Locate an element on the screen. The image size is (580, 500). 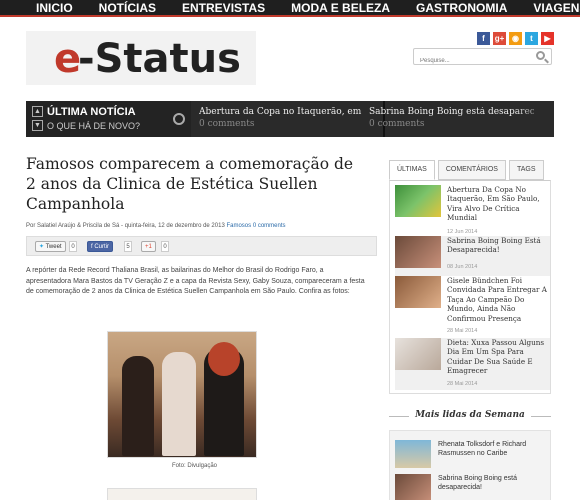
social-icons: f g+ ◉ t ▶ is located at coordinates (515, 38).